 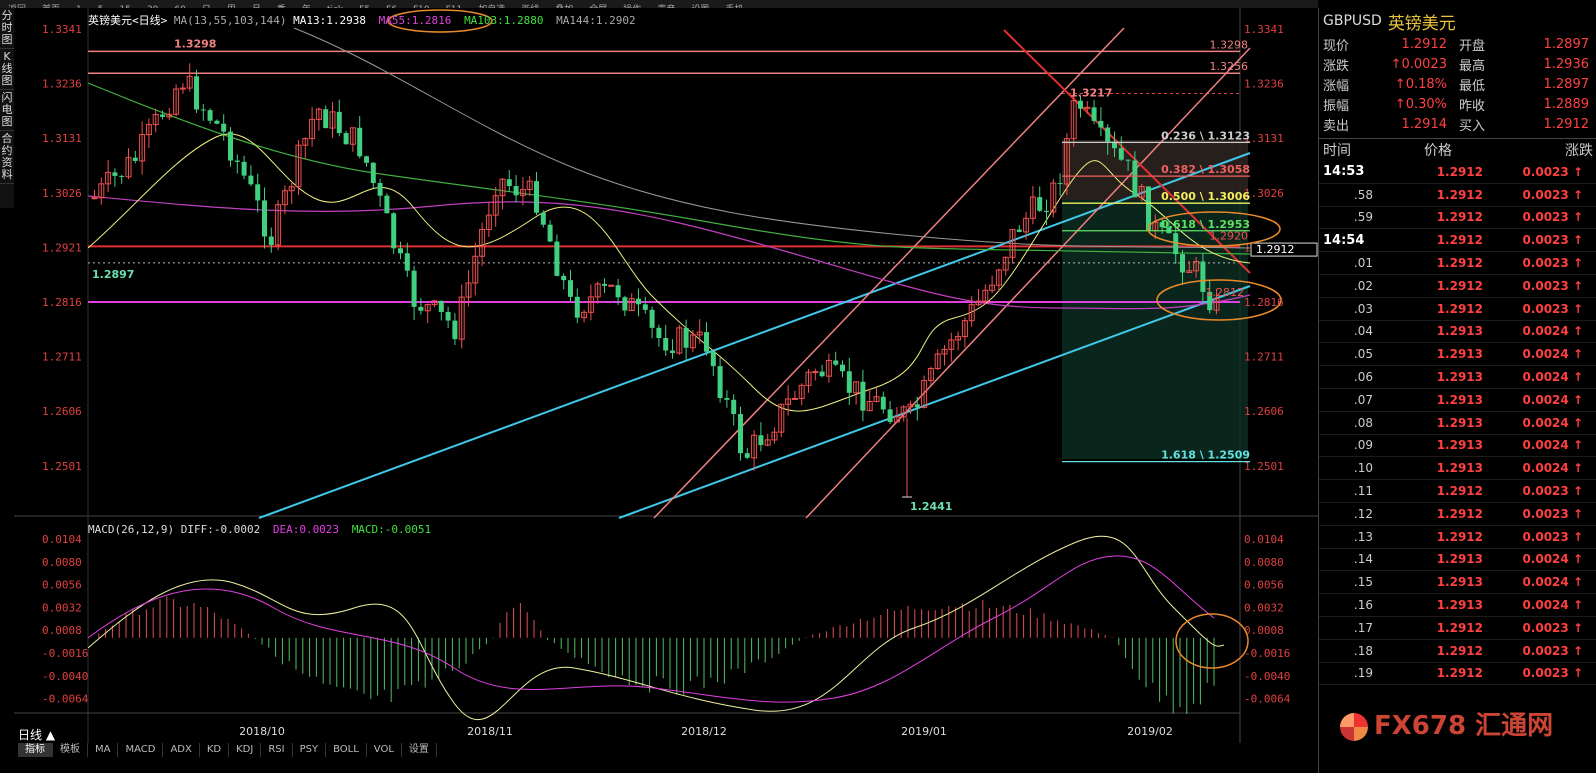 What do you see at coordinates (141, 750) in the screenshot?
I see `indicator-tab: MACD` at bounding box center [141, 750].